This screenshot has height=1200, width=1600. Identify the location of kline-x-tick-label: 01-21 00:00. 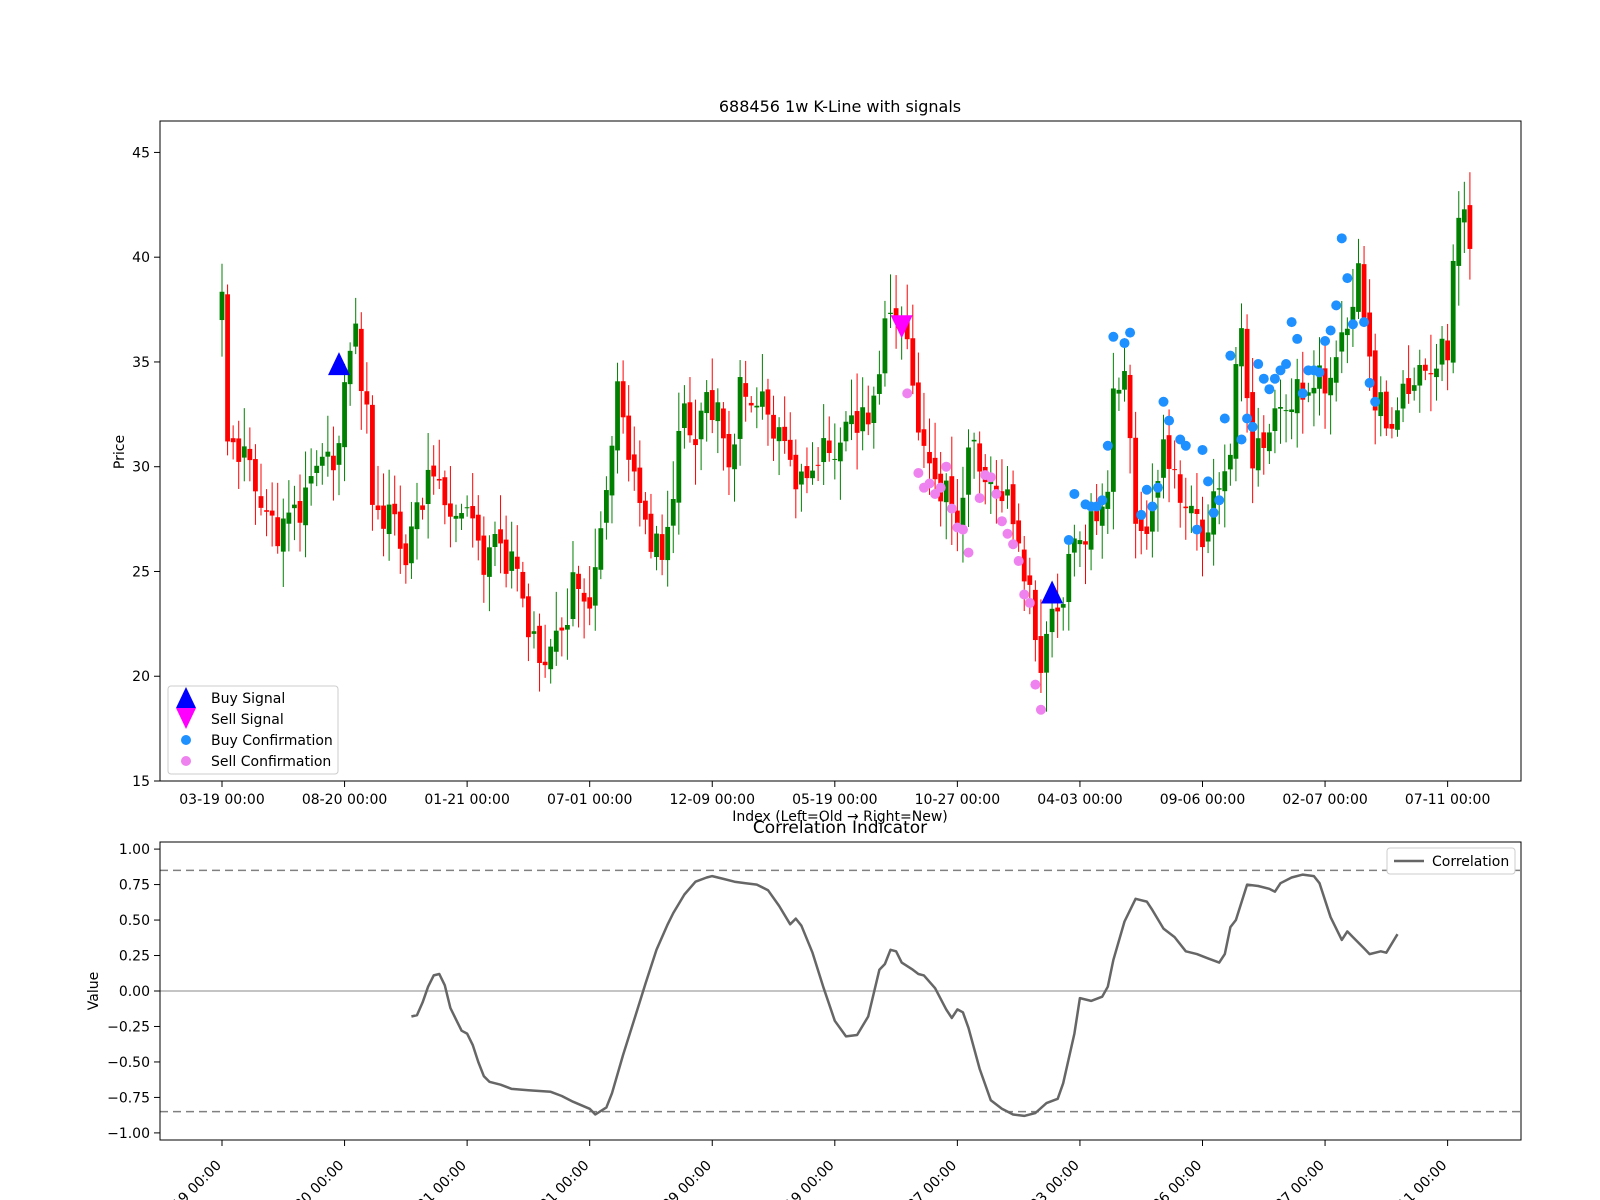
(466, 800).